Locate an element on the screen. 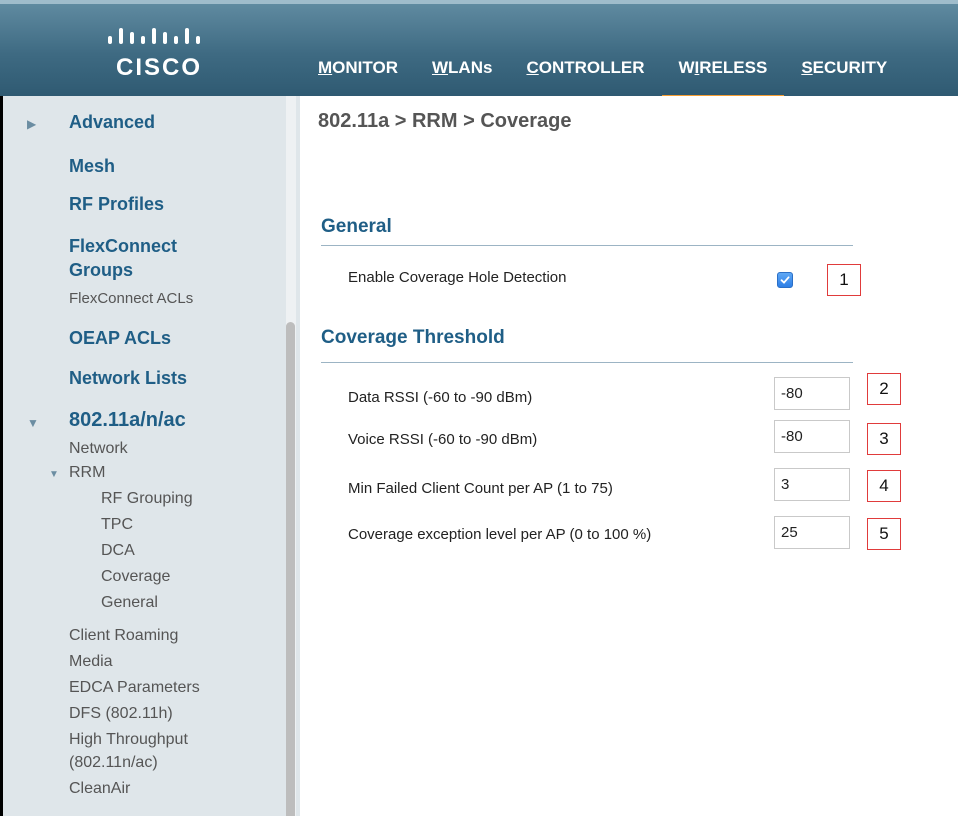 The image size is (958, 816). sidebar-item-cleanair: CleanAir is located at coordinates (99, 789).